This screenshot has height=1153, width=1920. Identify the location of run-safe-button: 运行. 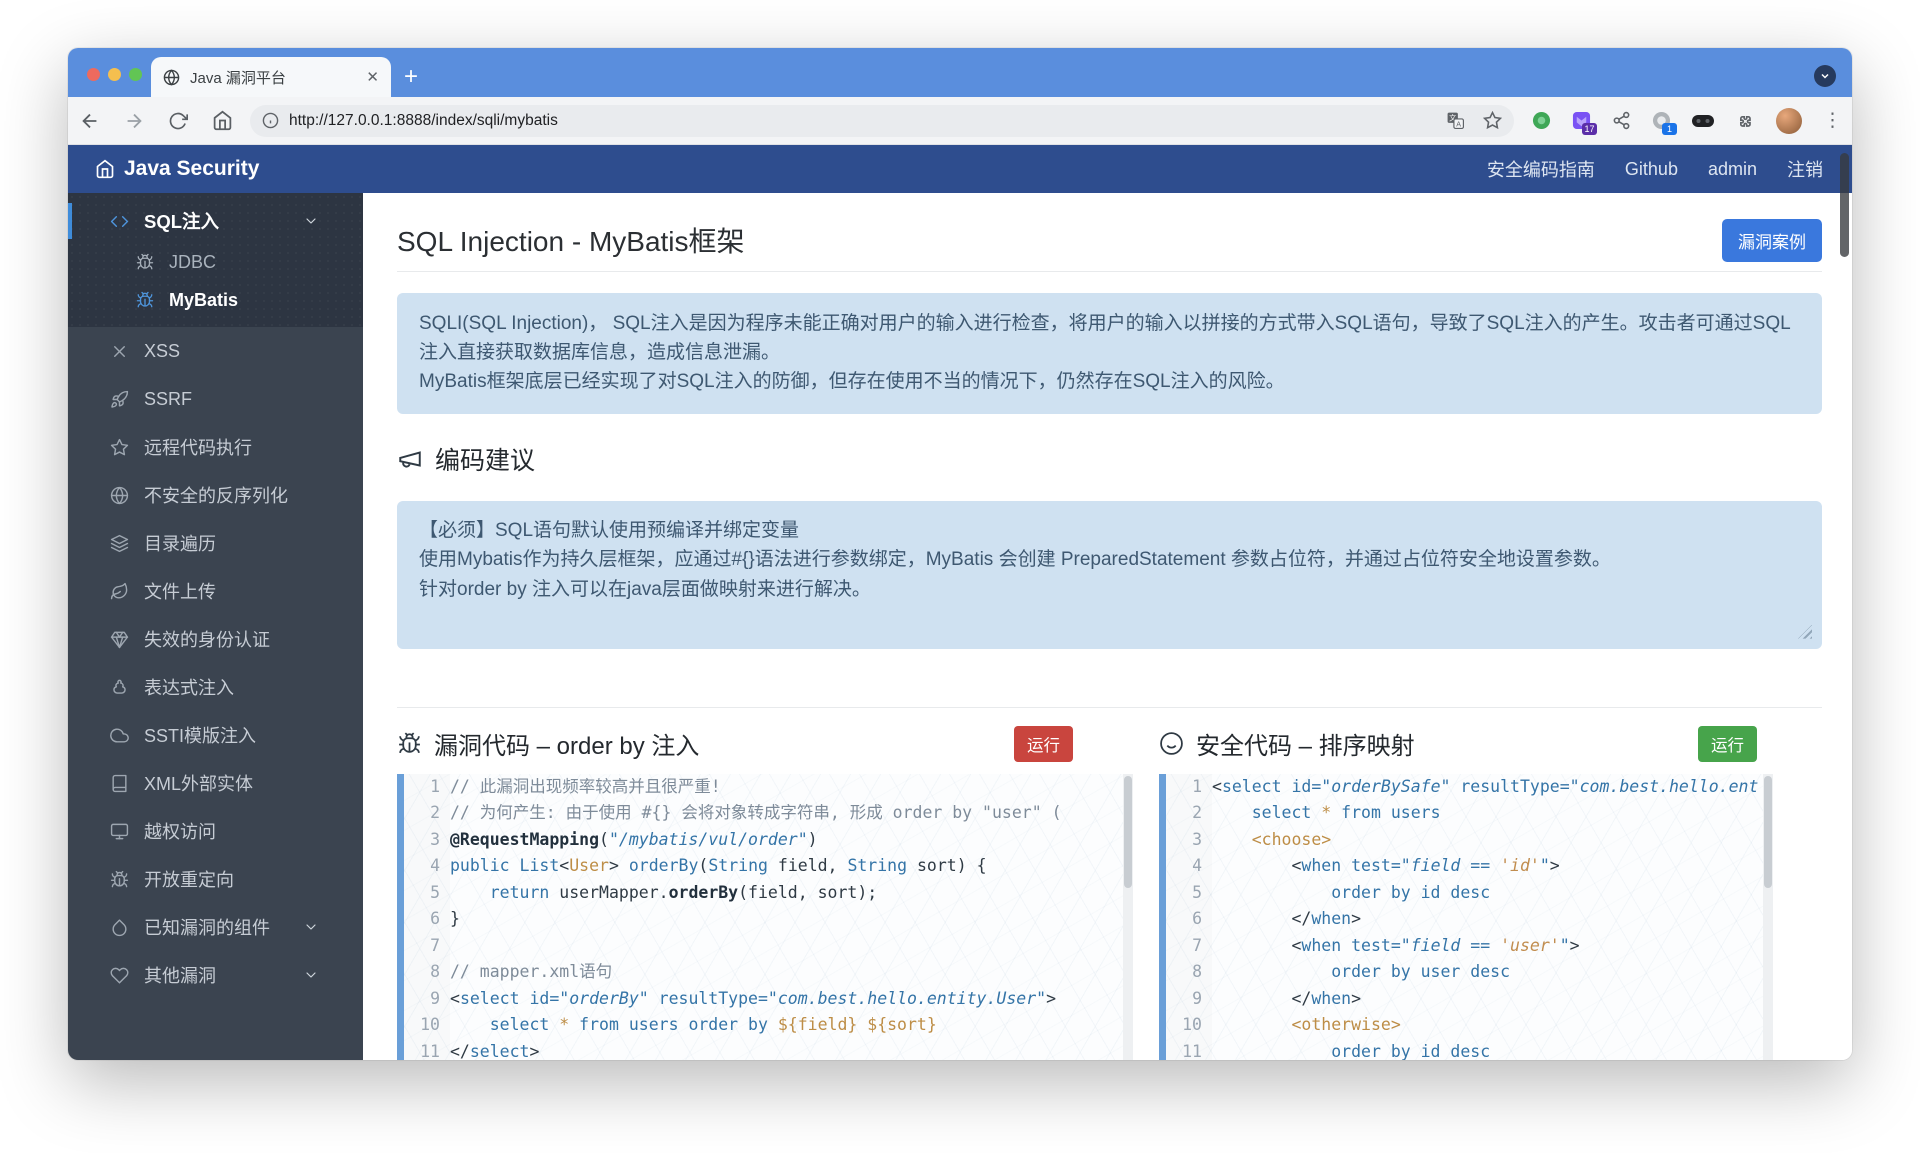
(1727, 743).